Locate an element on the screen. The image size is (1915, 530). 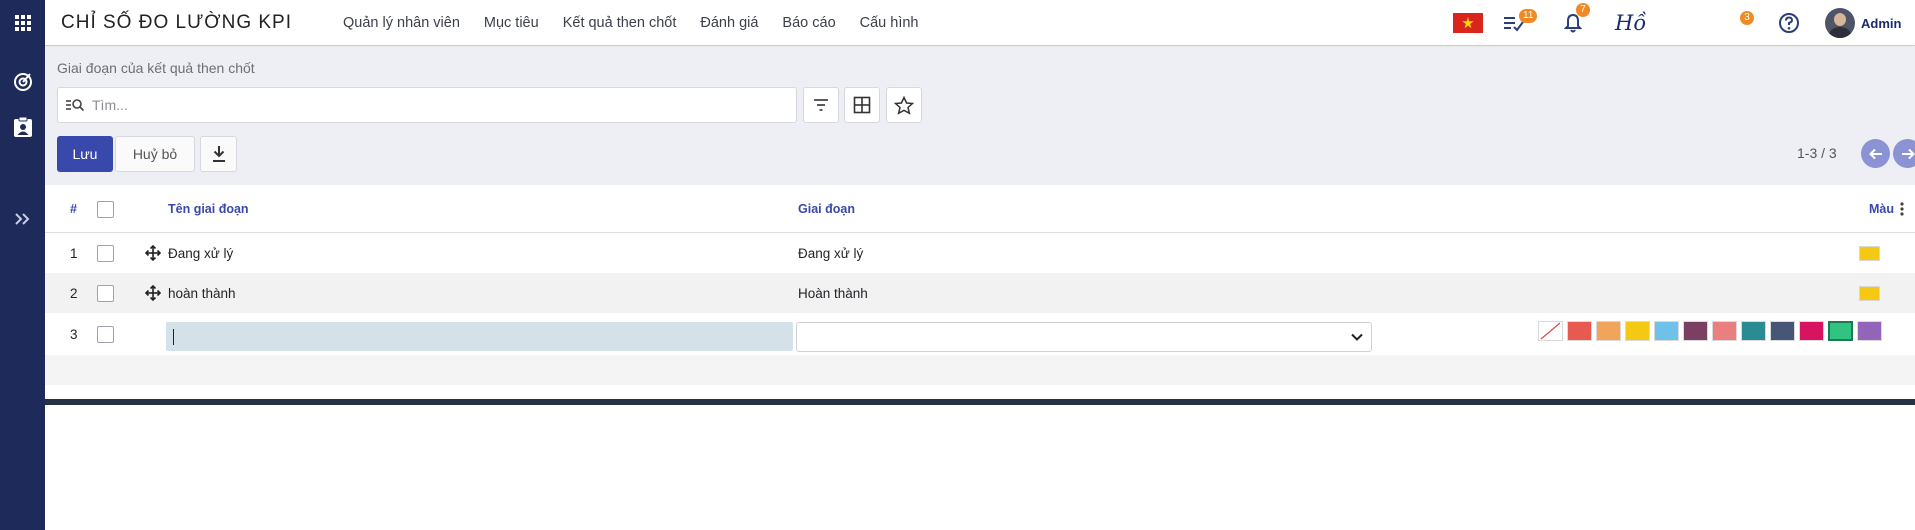
filter-button is located at coordinates (821, 105).